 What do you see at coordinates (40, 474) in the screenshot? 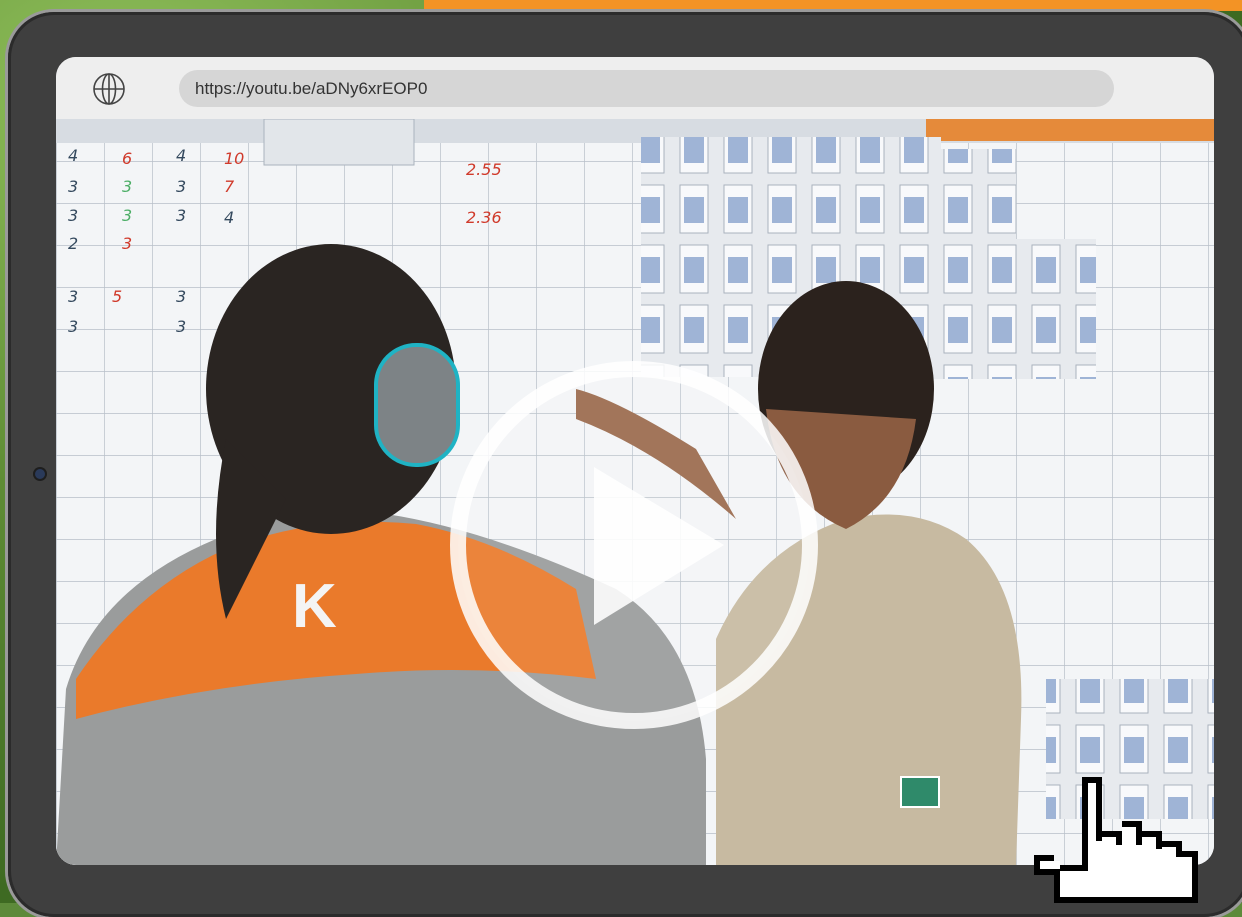
I see `camera-dot` at bounding box center [40, 474].